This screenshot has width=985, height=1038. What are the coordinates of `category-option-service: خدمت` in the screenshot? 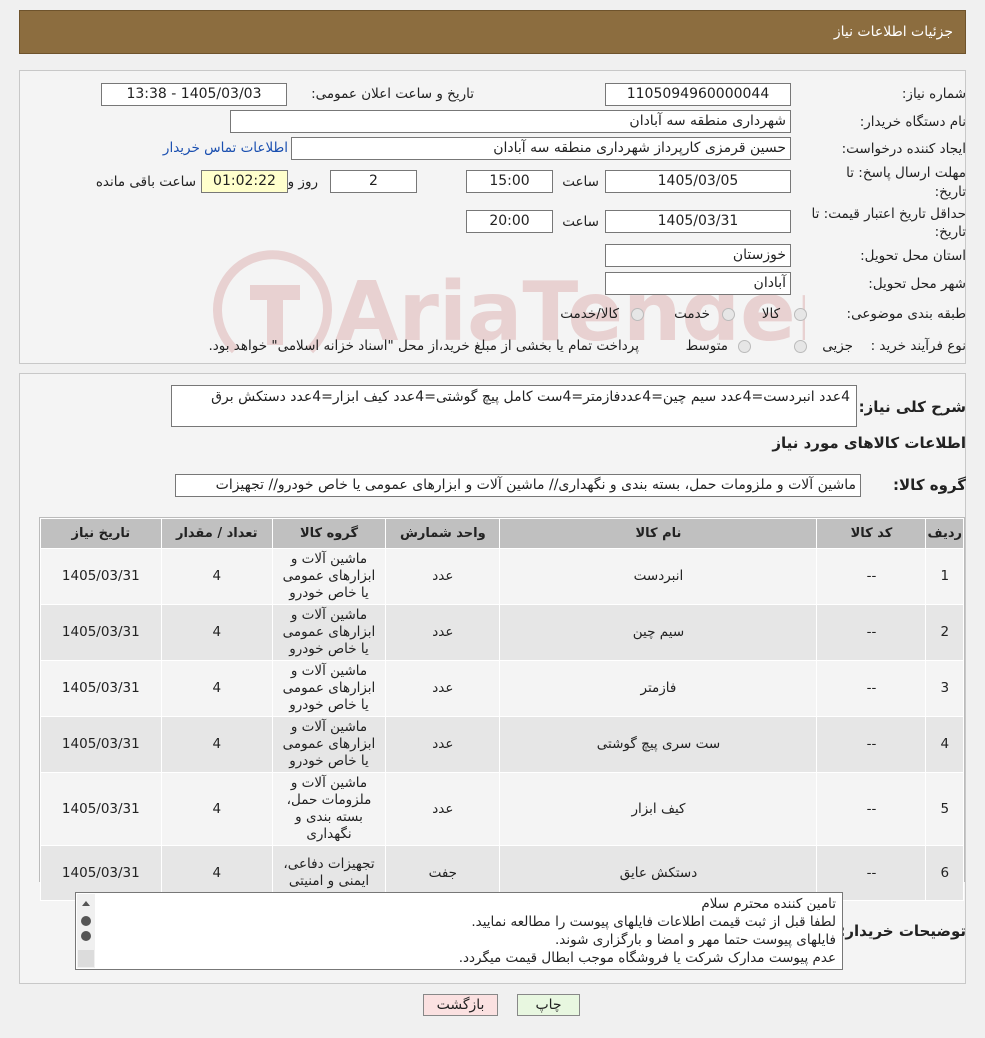 It's located at (692, 314).